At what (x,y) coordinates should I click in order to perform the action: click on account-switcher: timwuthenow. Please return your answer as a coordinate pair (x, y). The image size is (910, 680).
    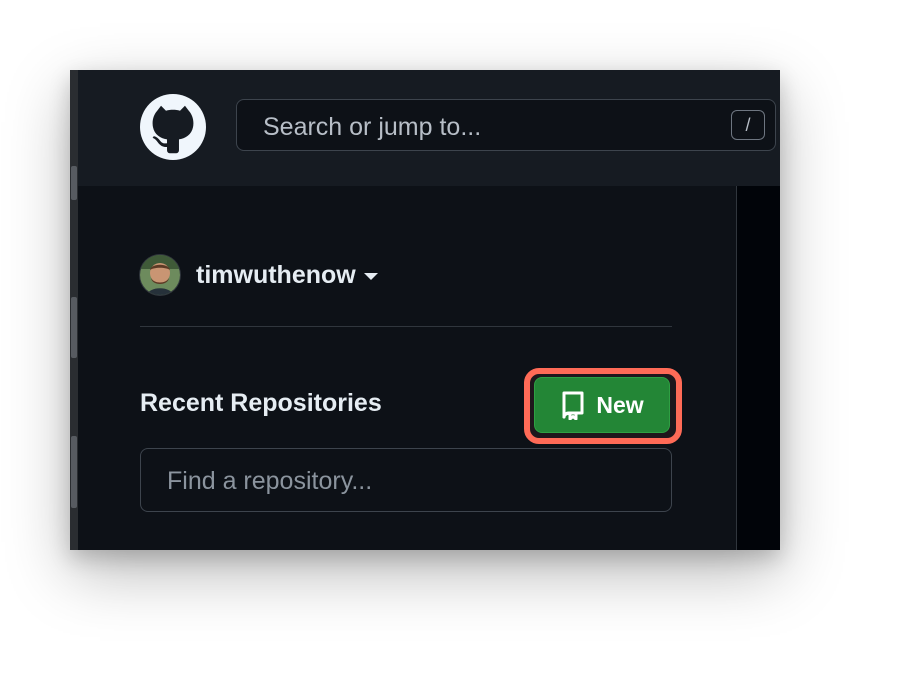
    Looking at the image, I should click on (259, 275).